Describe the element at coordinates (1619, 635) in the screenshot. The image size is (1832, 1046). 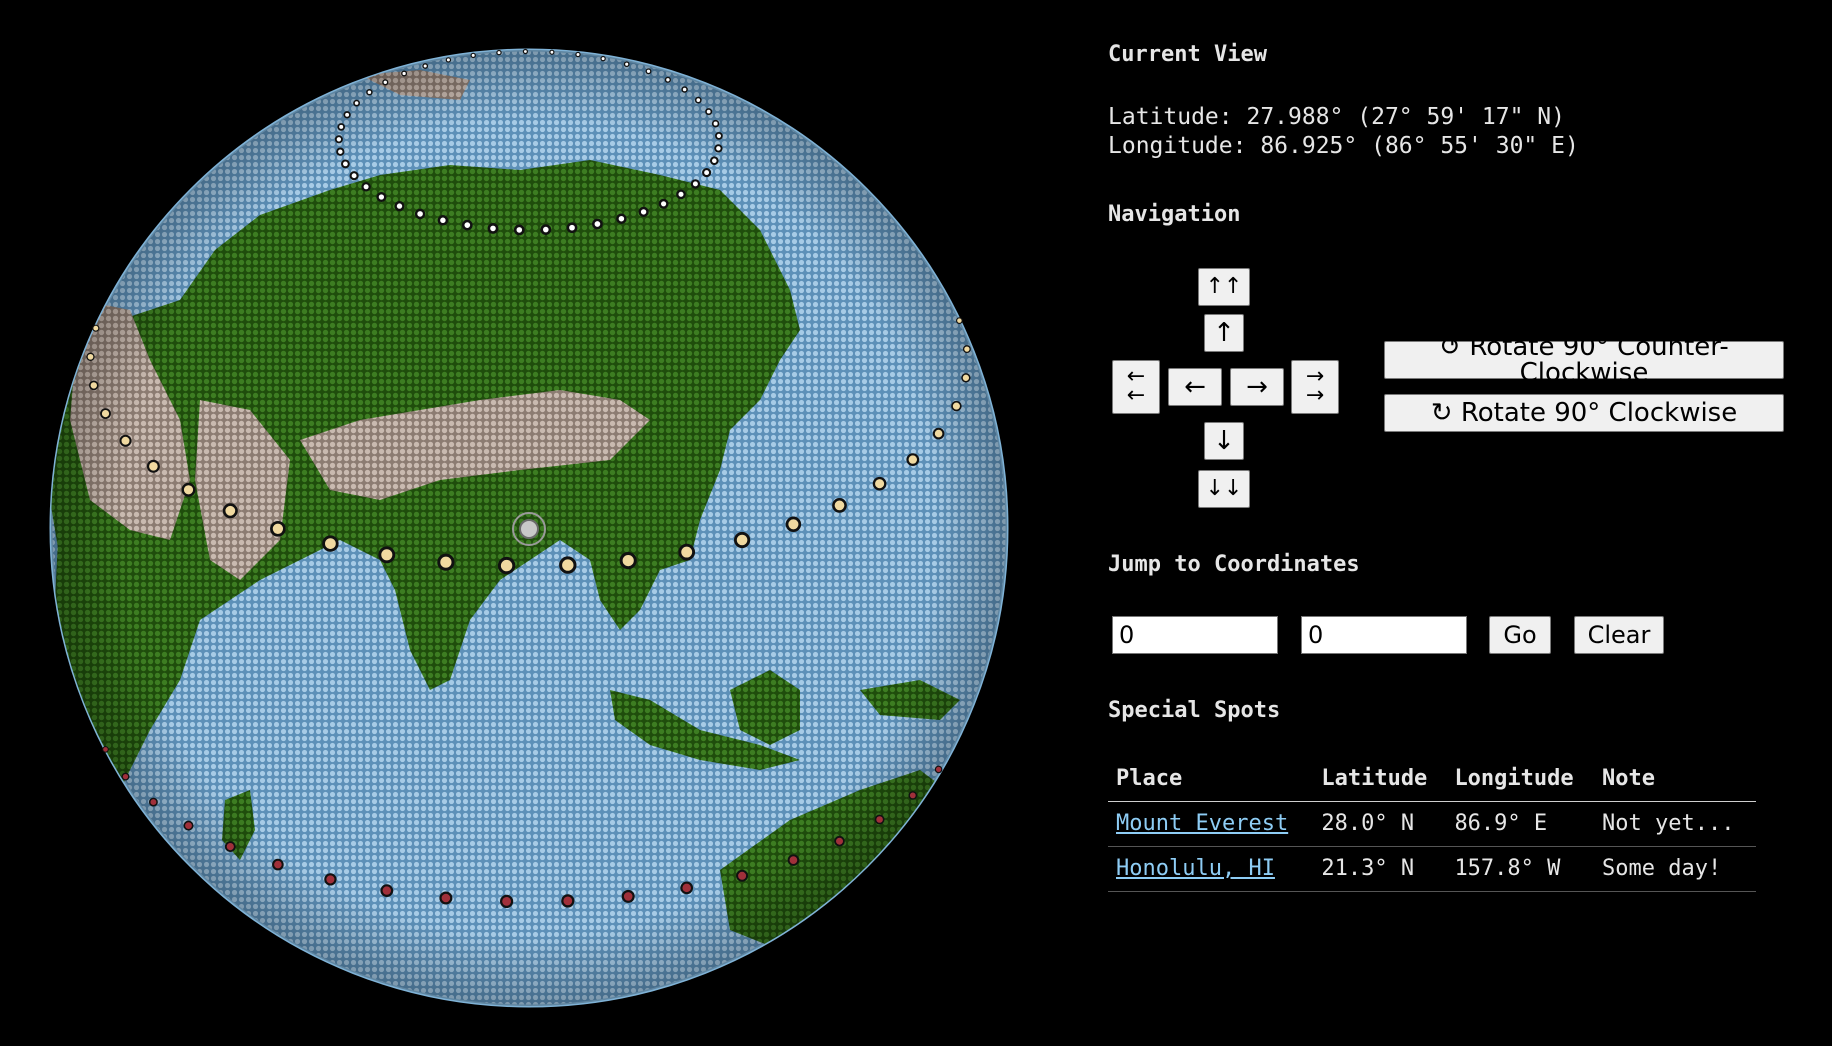
I see `clear-button: Clear` at that location.